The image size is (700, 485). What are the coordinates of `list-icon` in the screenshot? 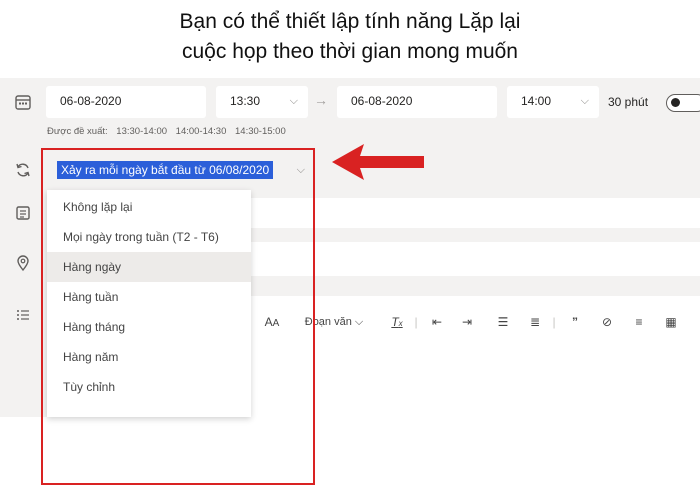 It's located at (23, 315).